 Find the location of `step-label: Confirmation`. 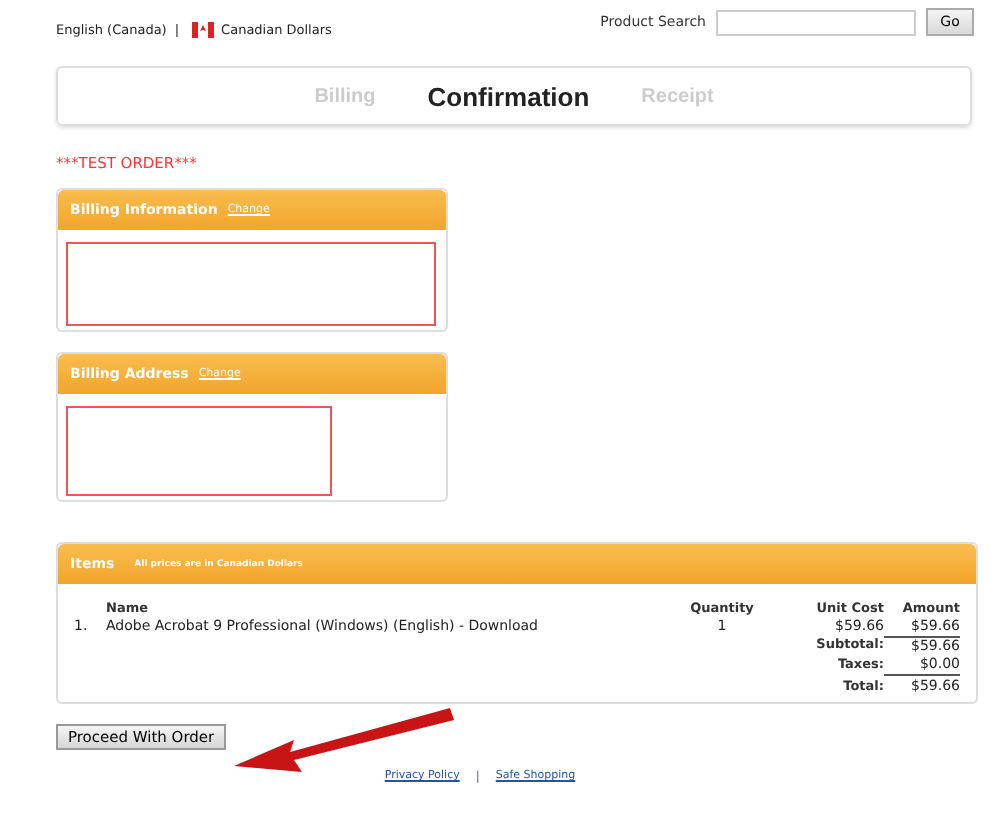

step-label: Confirmation is located at coordinates (508, 96).